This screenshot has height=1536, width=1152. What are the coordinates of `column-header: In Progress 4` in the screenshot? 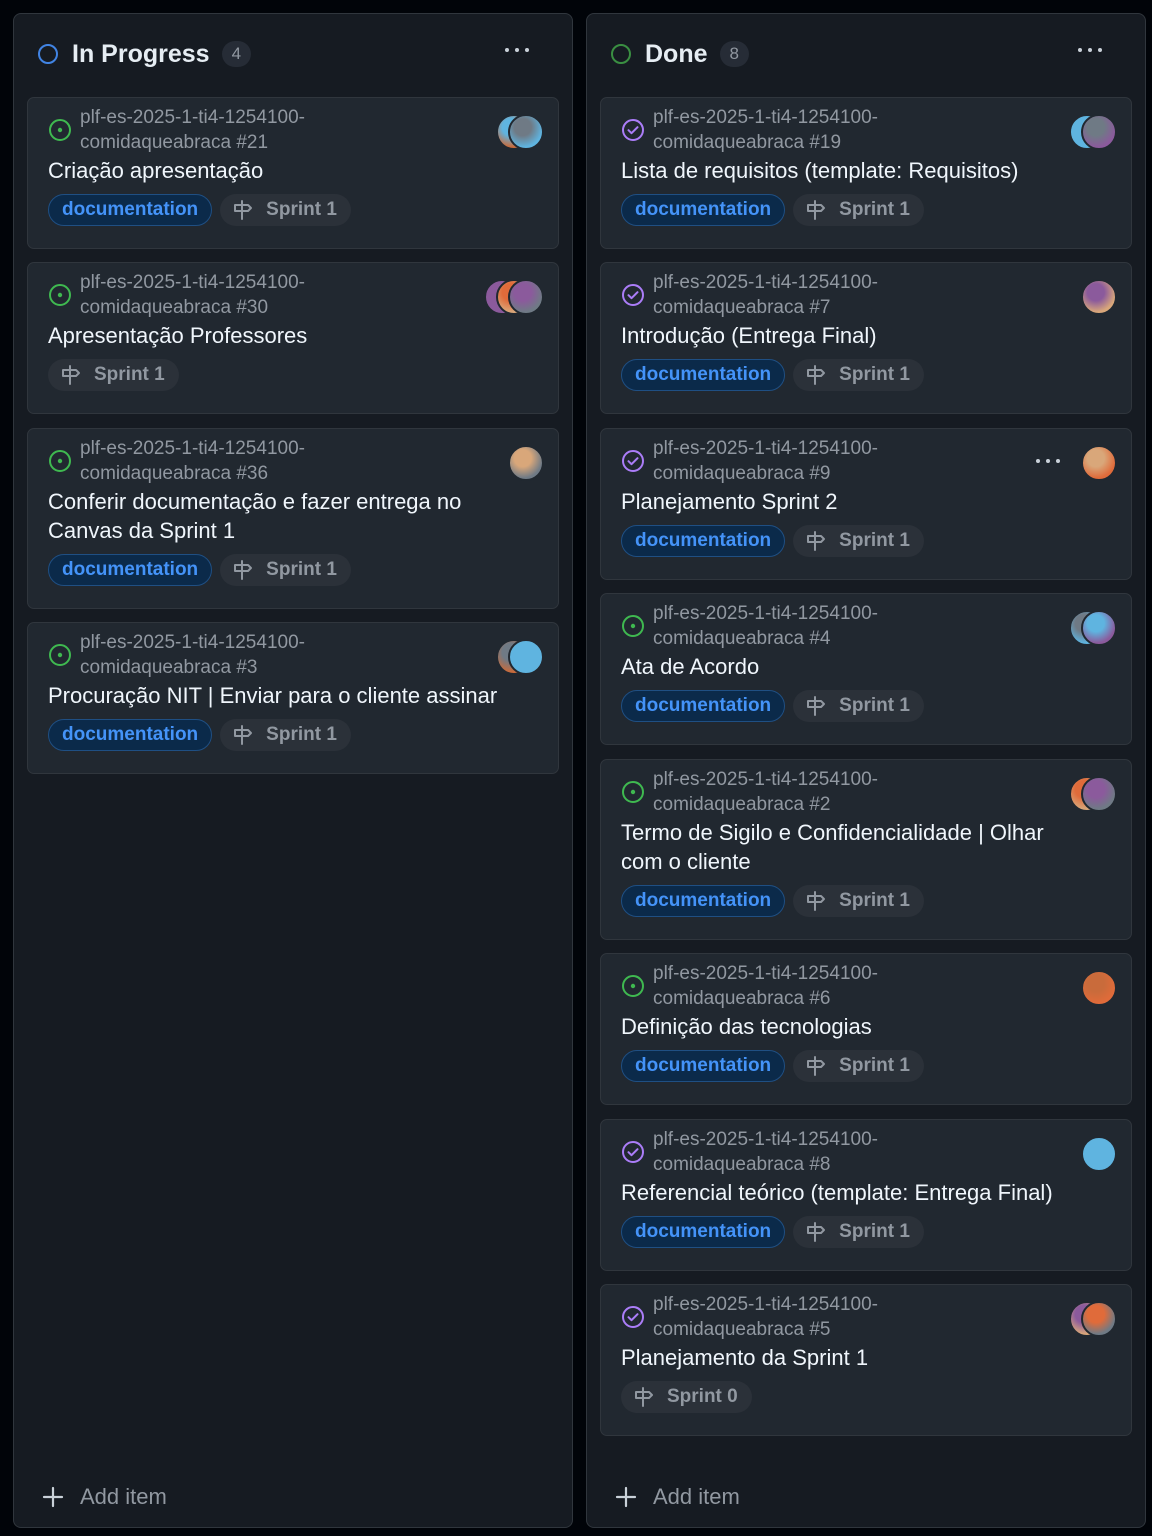 It's located at (305, 54).